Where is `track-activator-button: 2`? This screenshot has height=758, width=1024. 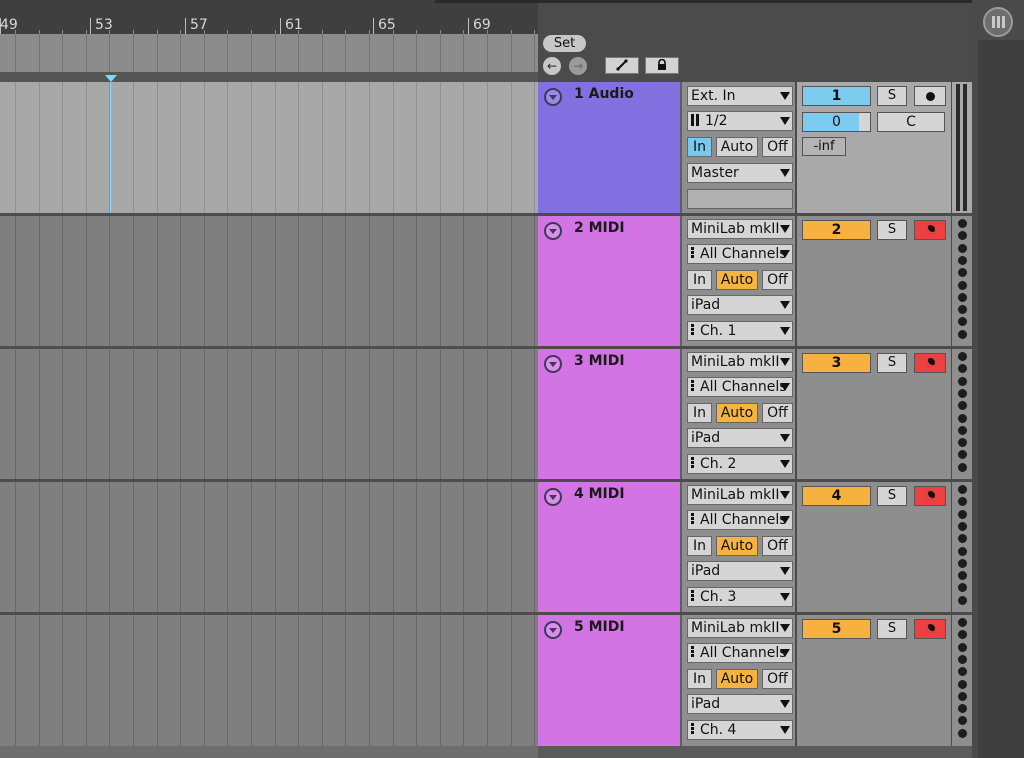
track-activator-button: 2 is located at coordinates (836, 230).